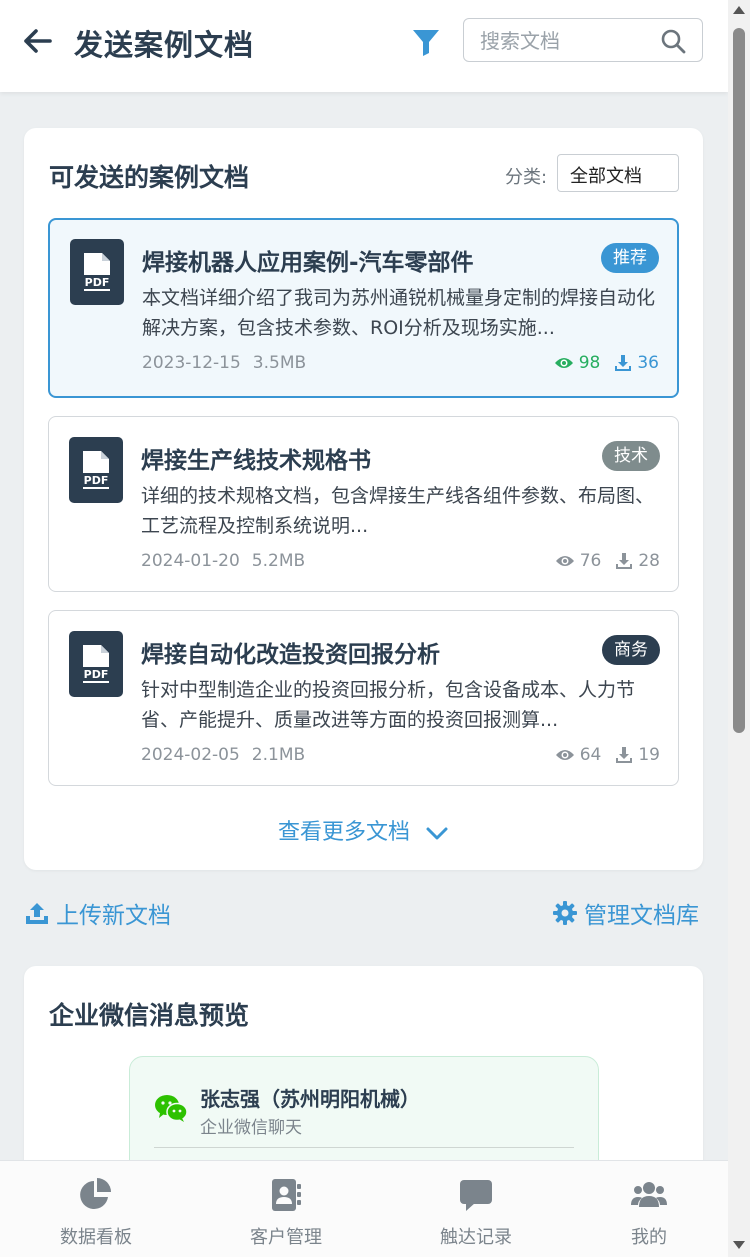 The image size is (750, 1257). Describe the element at coordinates (343, 832) in the screenshot. I see `view-more-label: 查看更多文档` at that location.